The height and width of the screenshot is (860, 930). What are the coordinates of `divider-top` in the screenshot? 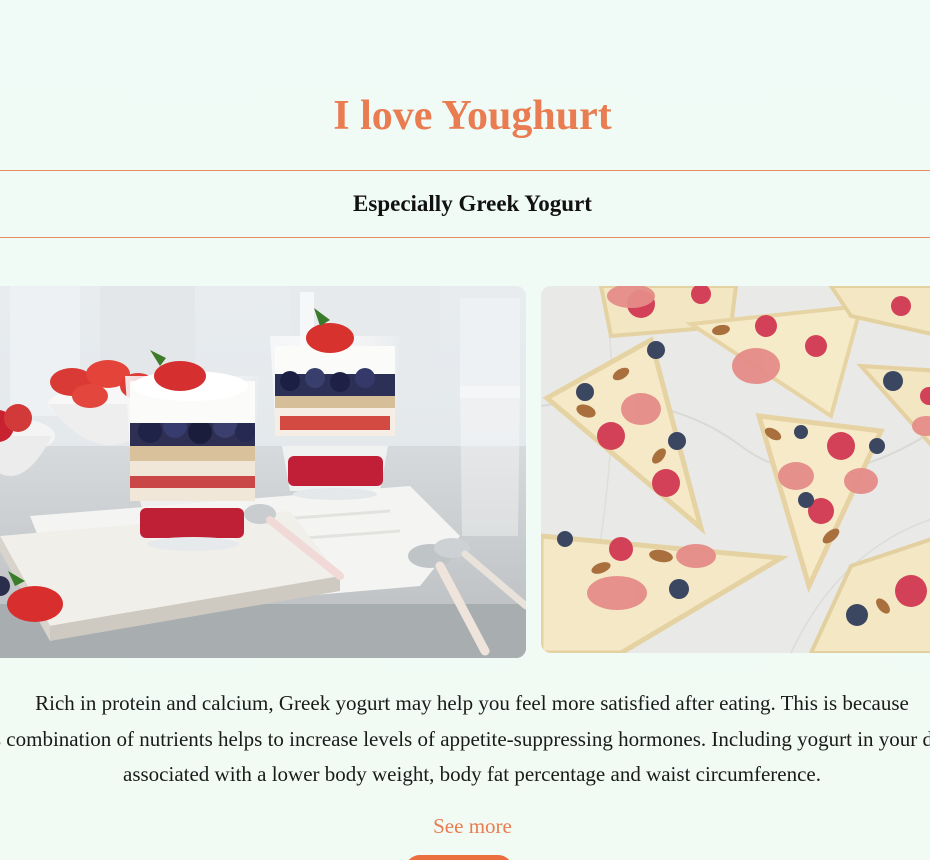 It's located at (465, 170).